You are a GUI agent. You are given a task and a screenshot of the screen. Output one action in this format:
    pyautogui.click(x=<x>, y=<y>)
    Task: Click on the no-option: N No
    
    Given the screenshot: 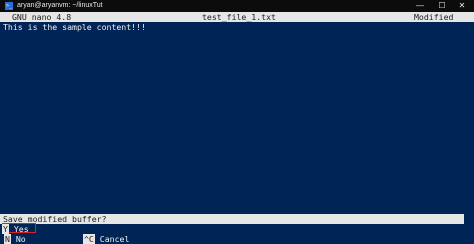 What is the action you would take?
    pyautogui.click(x=15, y=239)
    